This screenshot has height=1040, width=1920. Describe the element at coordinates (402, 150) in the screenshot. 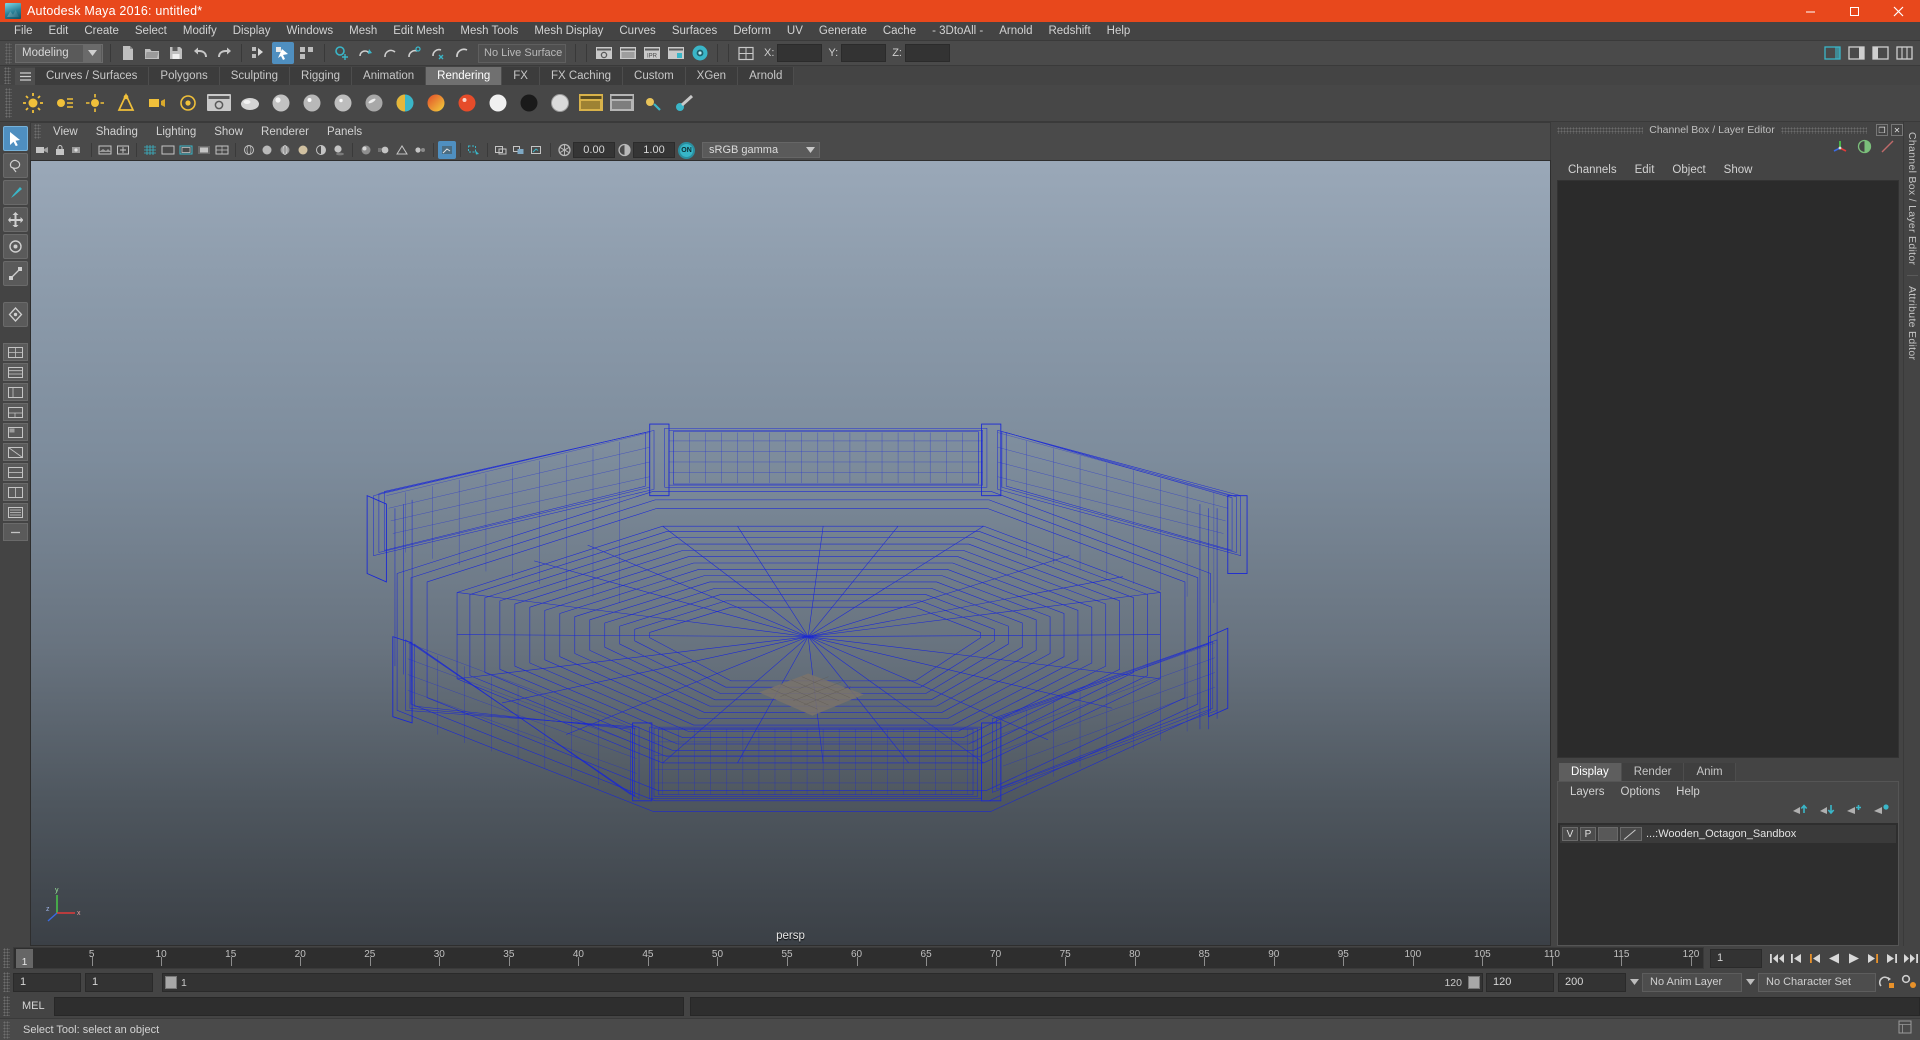

I see `multisample-aa-icon` at that location.